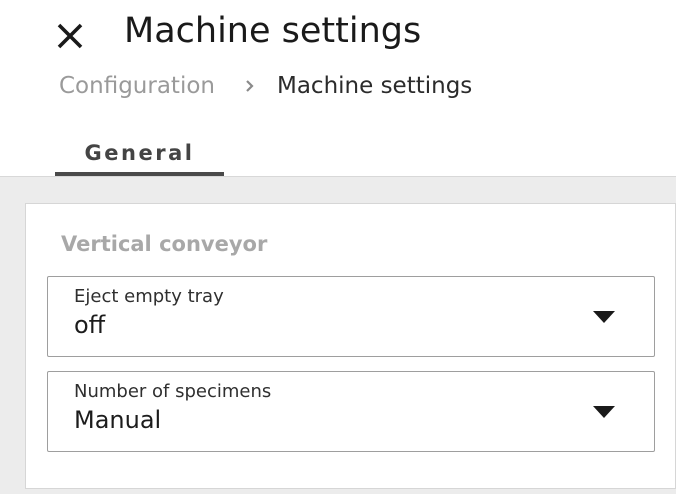 The height and width of the screenshot is (494, 676). I want to click on close-icon, so click(70, 36).